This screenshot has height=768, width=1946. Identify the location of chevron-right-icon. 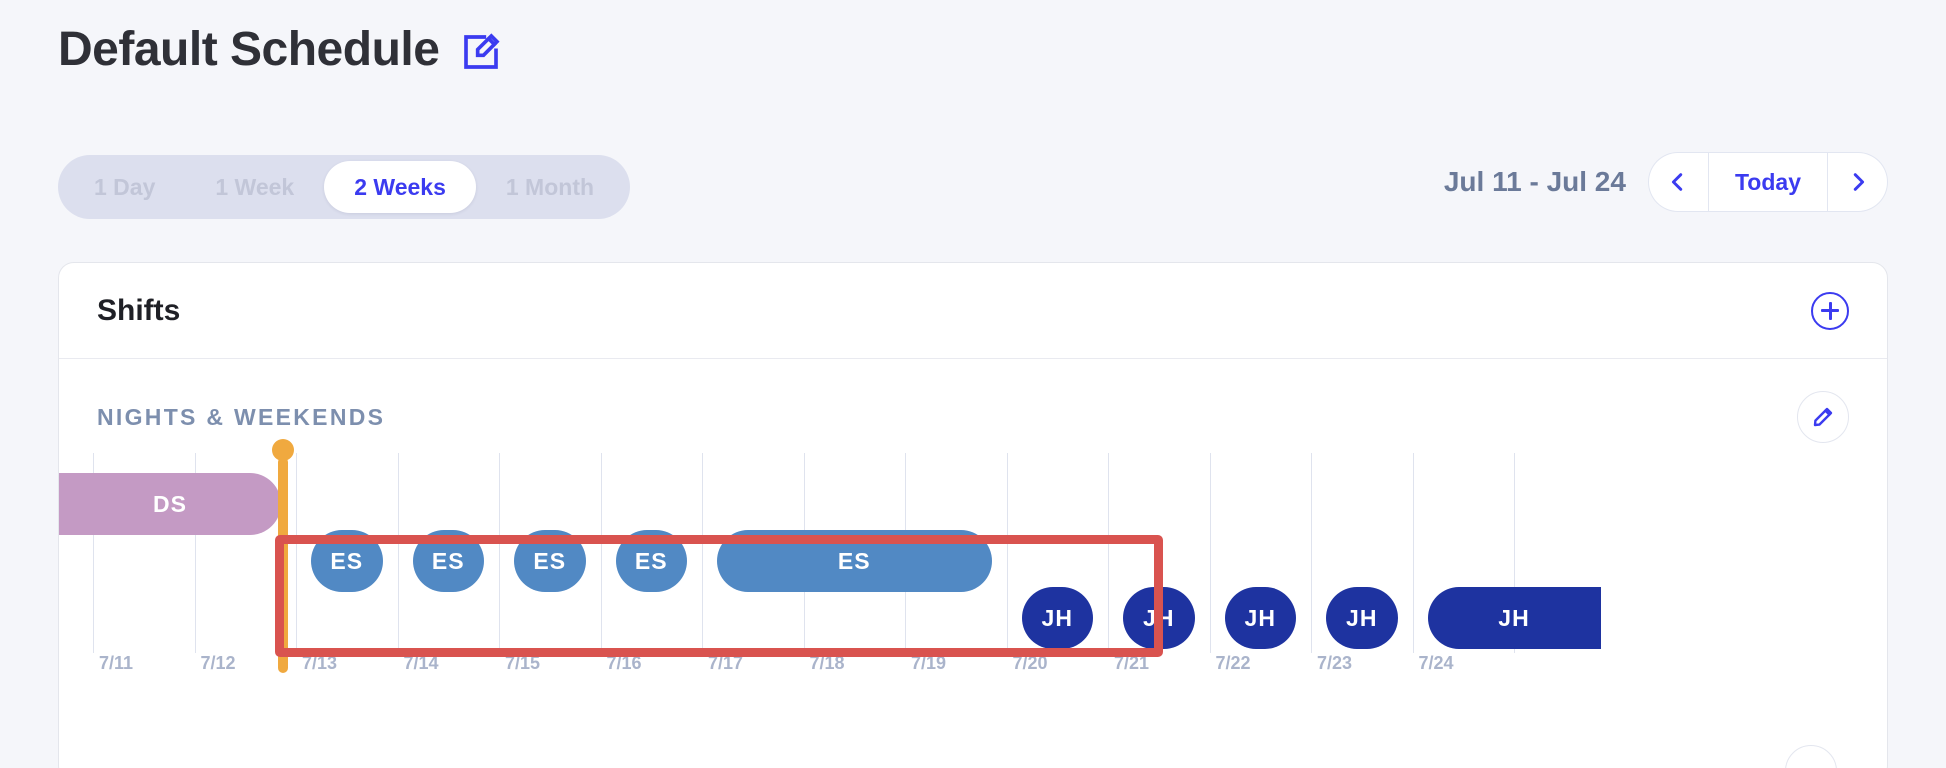
(1858, 182).